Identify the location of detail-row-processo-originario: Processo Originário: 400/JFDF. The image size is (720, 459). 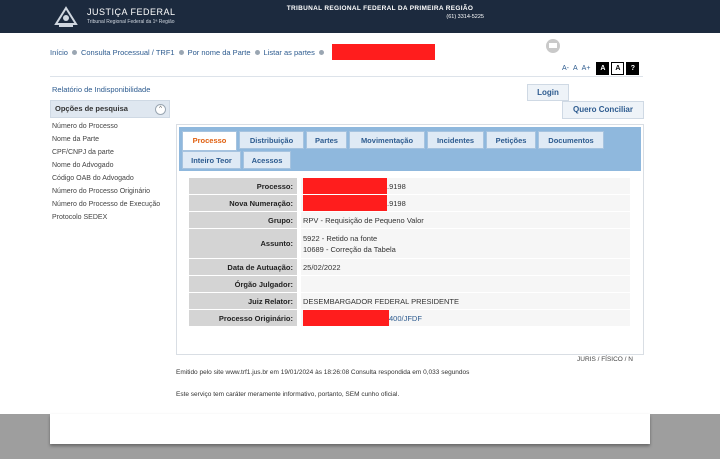
(409, 318).